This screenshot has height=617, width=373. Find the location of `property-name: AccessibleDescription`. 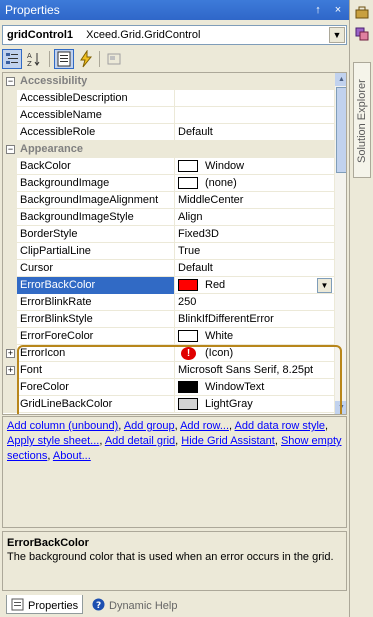

property-name: AccessibleDescription is located at coordinates (96, 98).